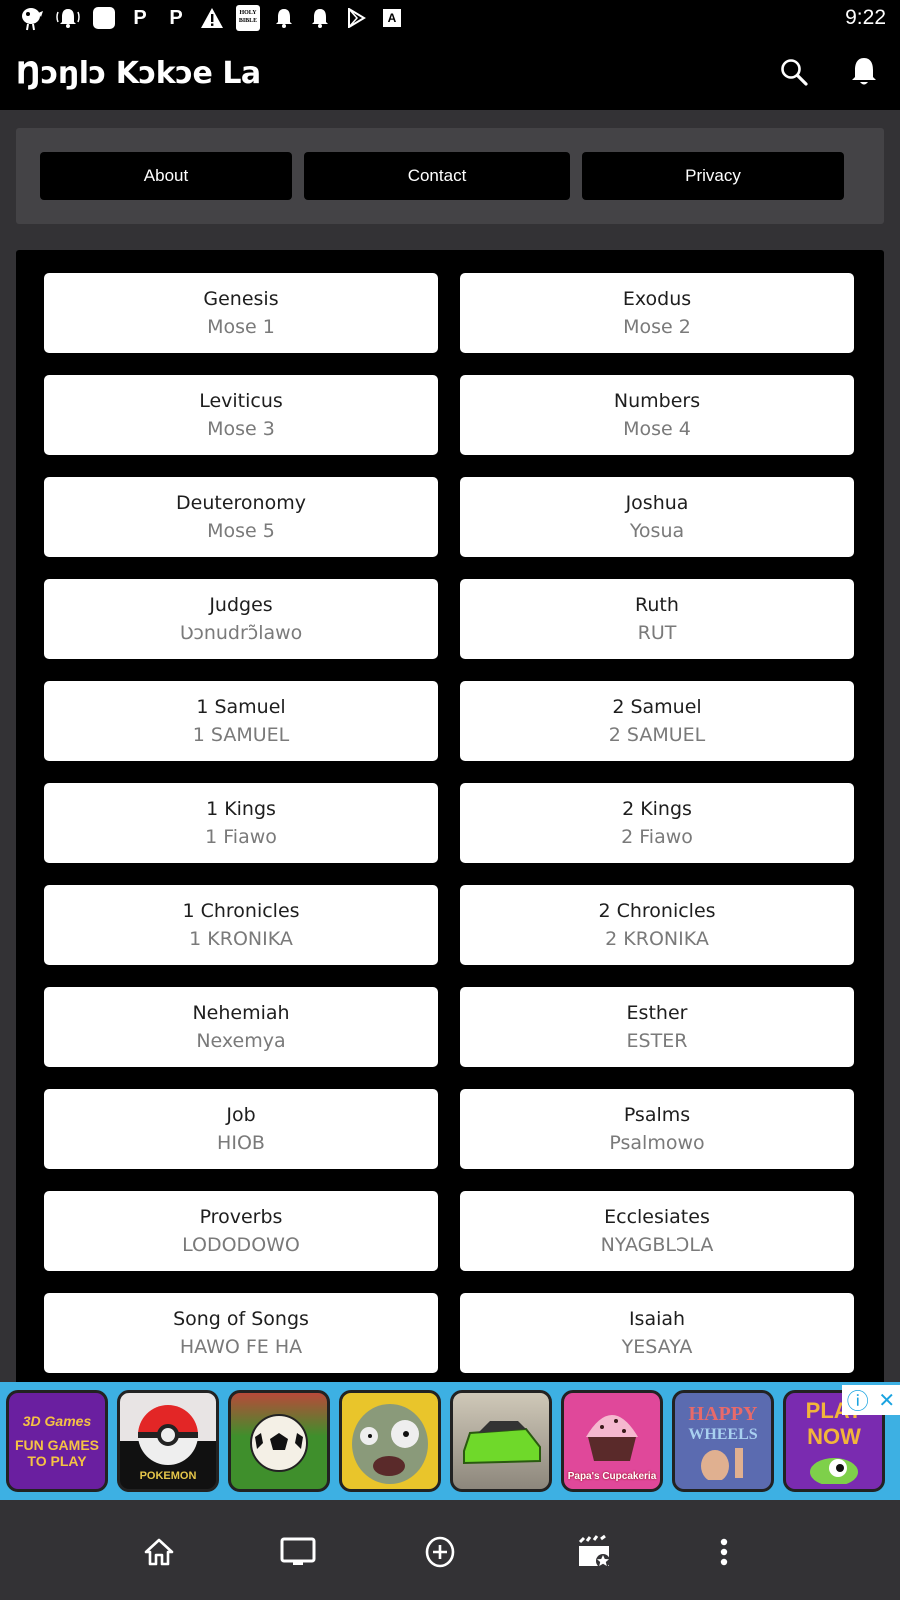 The width and height of the screenshot is (900, 1600). Describe the element at coordinates (864, 72) in the screenshot. I see `notifications-button` at that location.